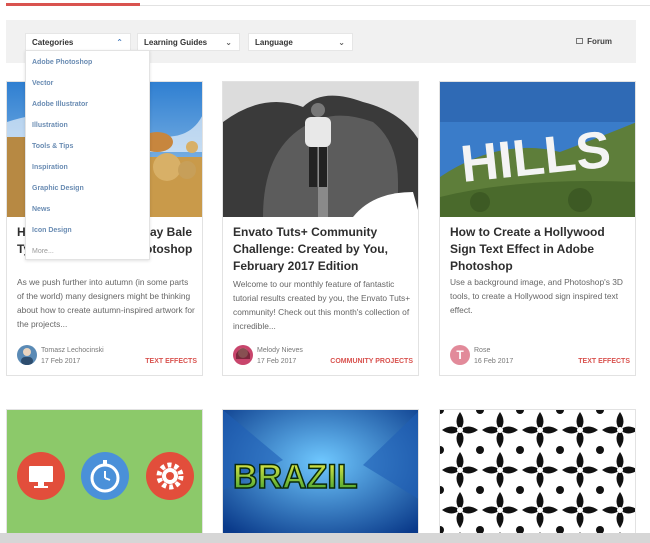 This screenshot has width=650, height=543. Describe the element at coordinates (73, 4) in the screenshot. I see `active-tab-indicator` at that location.